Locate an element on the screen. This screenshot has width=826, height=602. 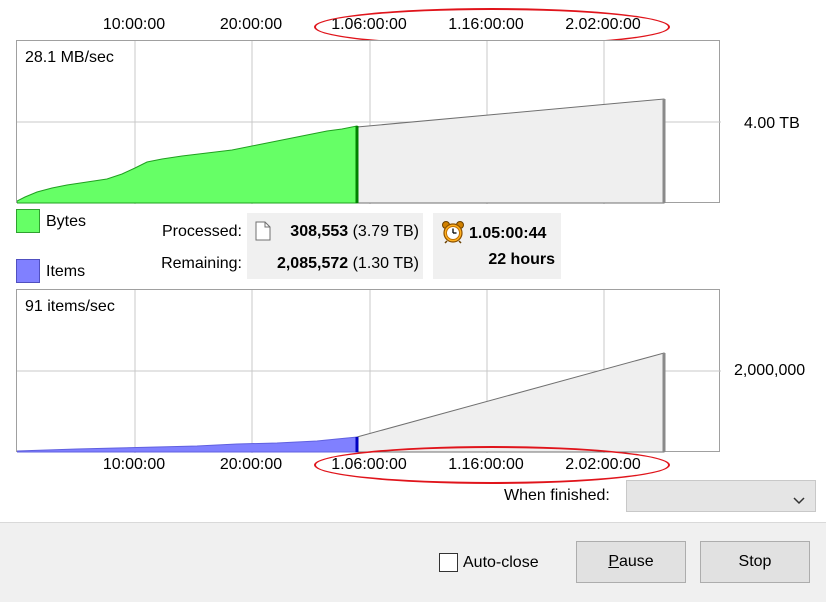
bytes-scale-label: 4.00 TB is located at coordinates (772, 123).